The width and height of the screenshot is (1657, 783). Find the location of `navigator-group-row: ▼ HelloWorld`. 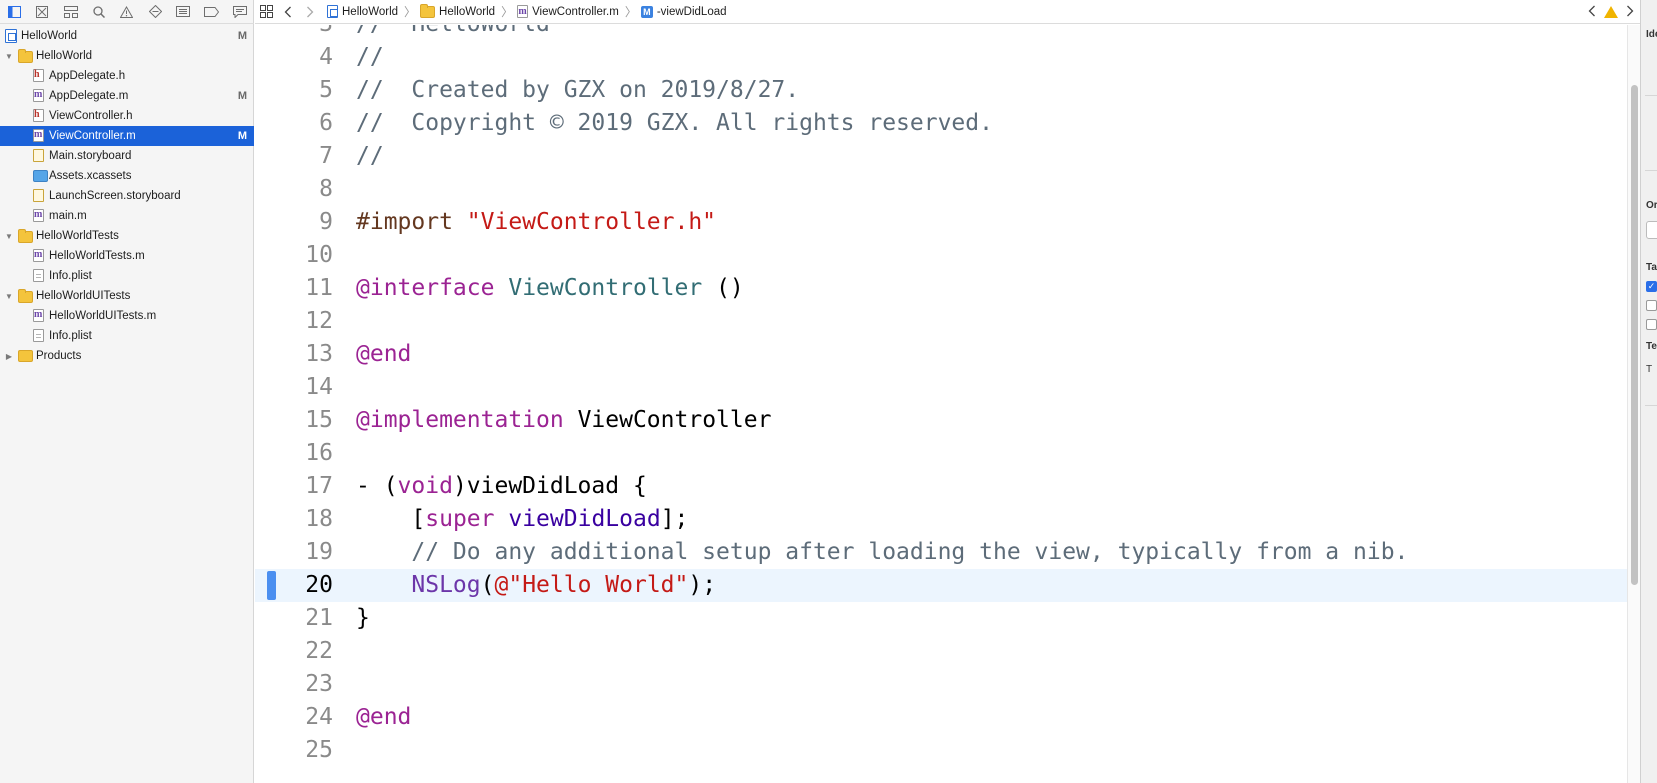

navigator-group-row: ▼ HelloWorld is located at coordinates (127, 56).